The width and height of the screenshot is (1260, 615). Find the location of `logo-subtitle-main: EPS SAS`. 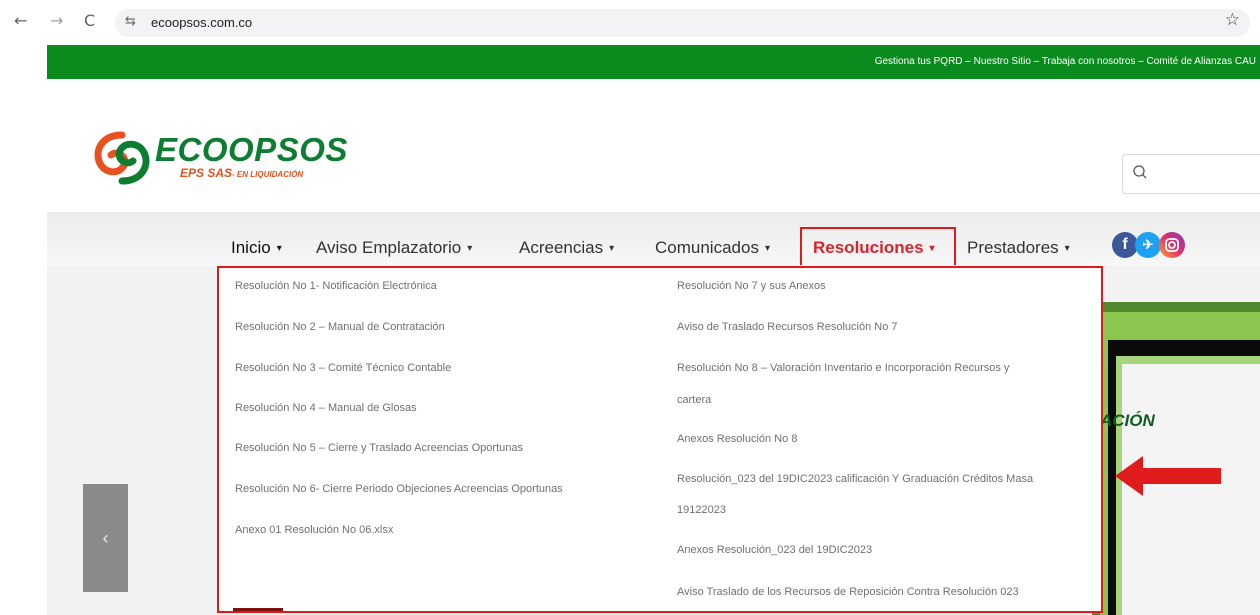

logo-subtitle-main: EPS SAS is located at coordinates (206, 173).